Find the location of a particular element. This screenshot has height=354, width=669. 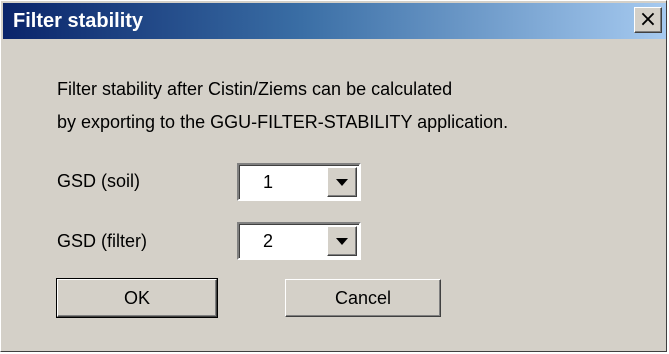

title-bar: Filter stability × is located at coordinates (334, 21).